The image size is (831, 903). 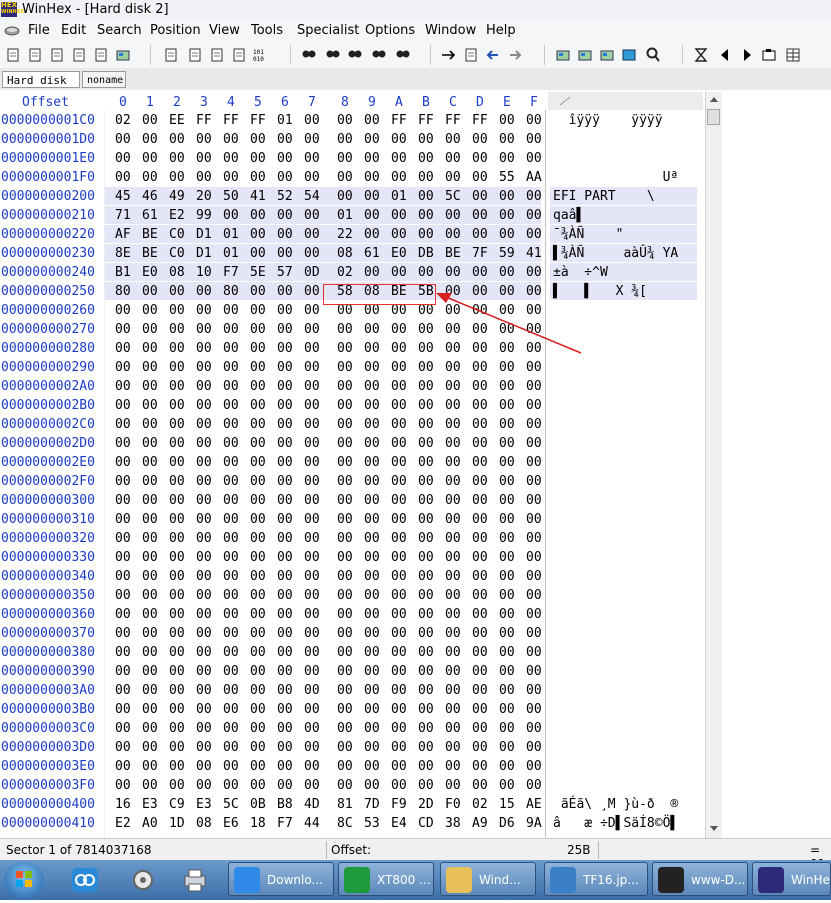 I want to click on menu-tools: Tools, so click(x=267, y=30).